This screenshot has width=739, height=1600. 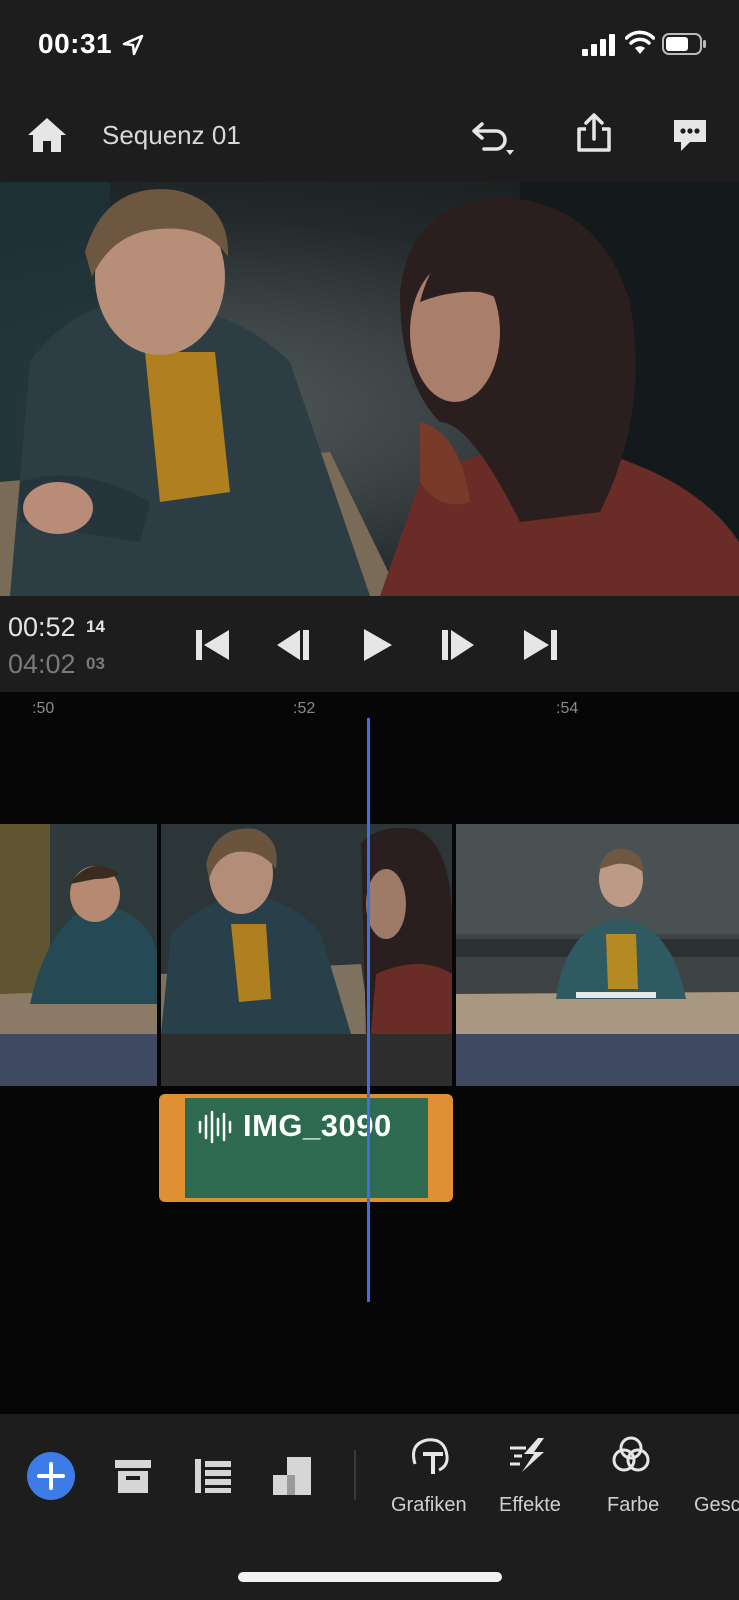 I want to click on track-layout-icon, so click(x=213, y=1476).